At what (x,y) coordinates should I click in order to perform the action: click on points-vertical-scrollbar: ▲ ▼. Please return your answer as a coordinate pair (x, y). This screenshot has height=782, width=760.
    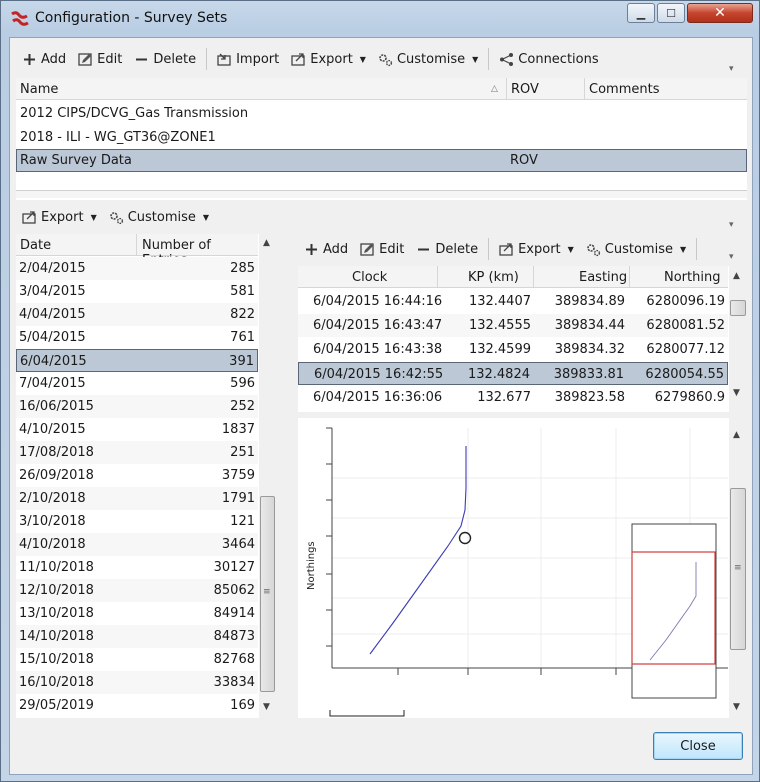
    Looking at the image, I should click on (738, 339).